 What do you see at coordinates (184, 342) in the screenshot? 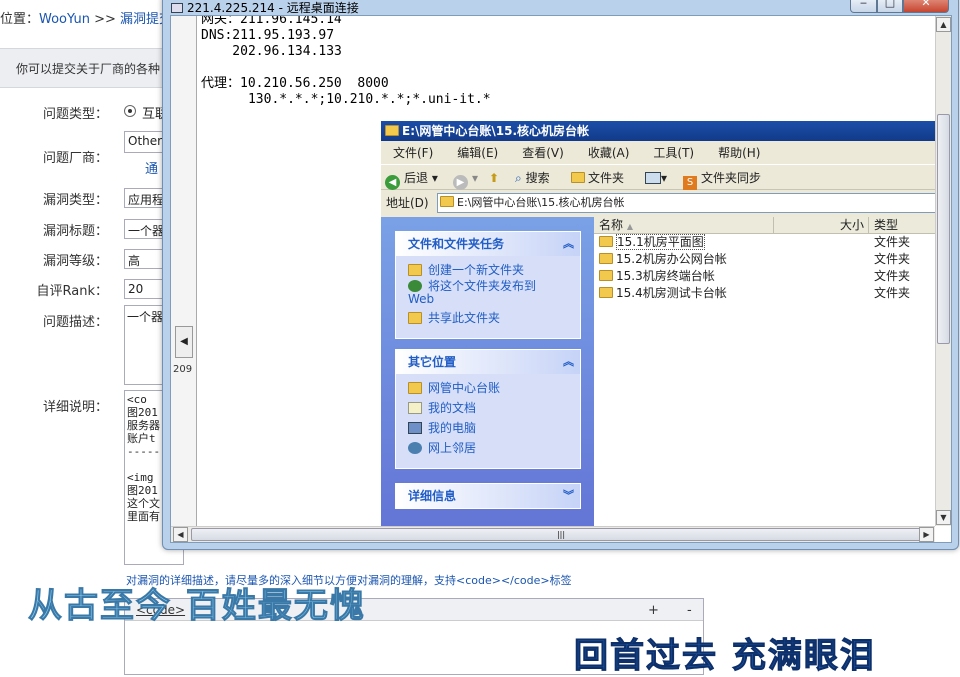
I see `left-scroll-arrow-icon: ◀` at bounding box center [184, 342].